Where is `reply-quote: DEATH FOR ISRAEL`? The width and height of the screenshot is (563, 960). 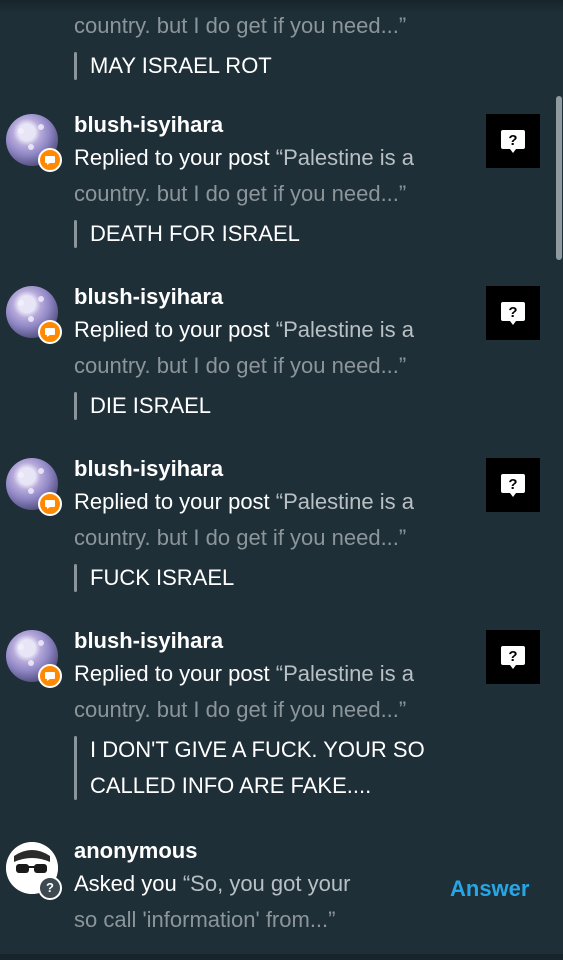
reply-quote: DEATH FOR ISRAEL is located at coordinates (274, 234).